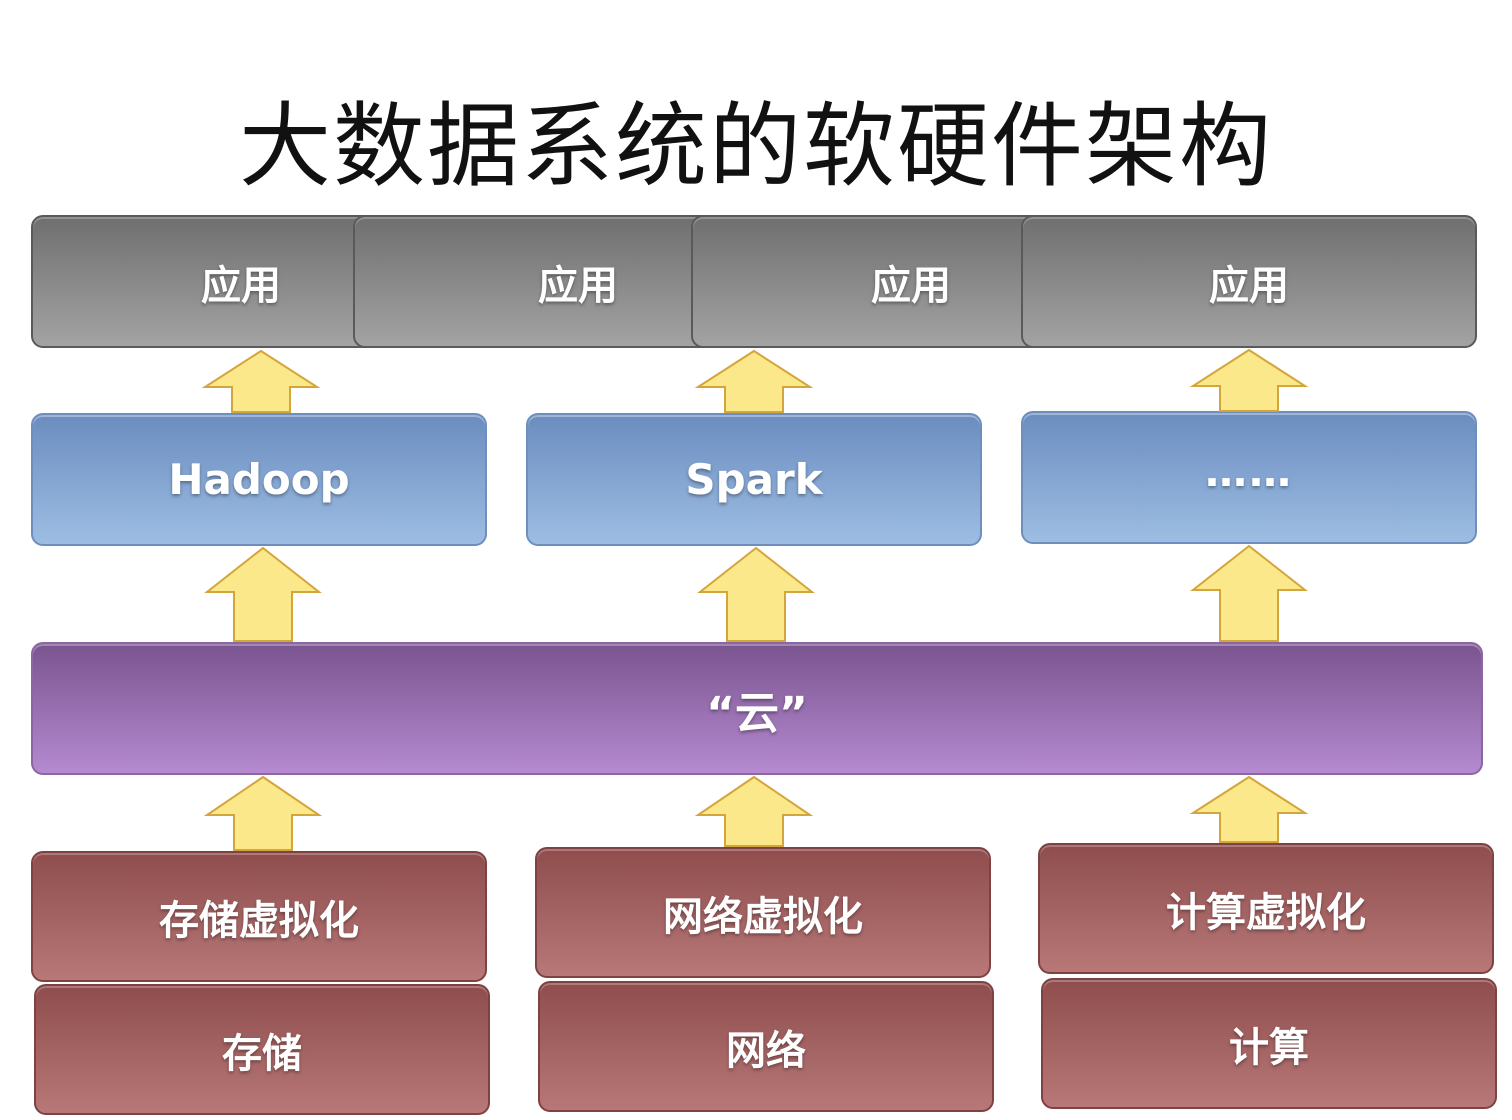  I want to click on framework-box-spark: Spark, so click(754, 479).